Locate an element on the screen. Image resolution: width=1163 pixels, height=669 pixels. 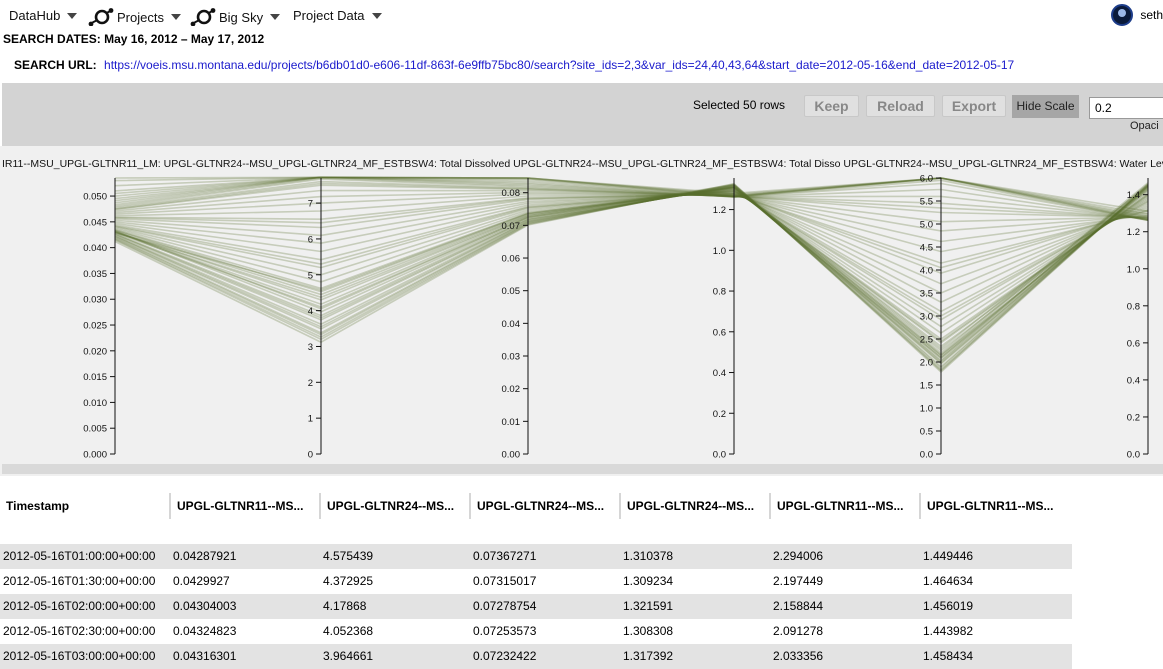
table-cell: 2.033356 is located at coordinates (798, 656).